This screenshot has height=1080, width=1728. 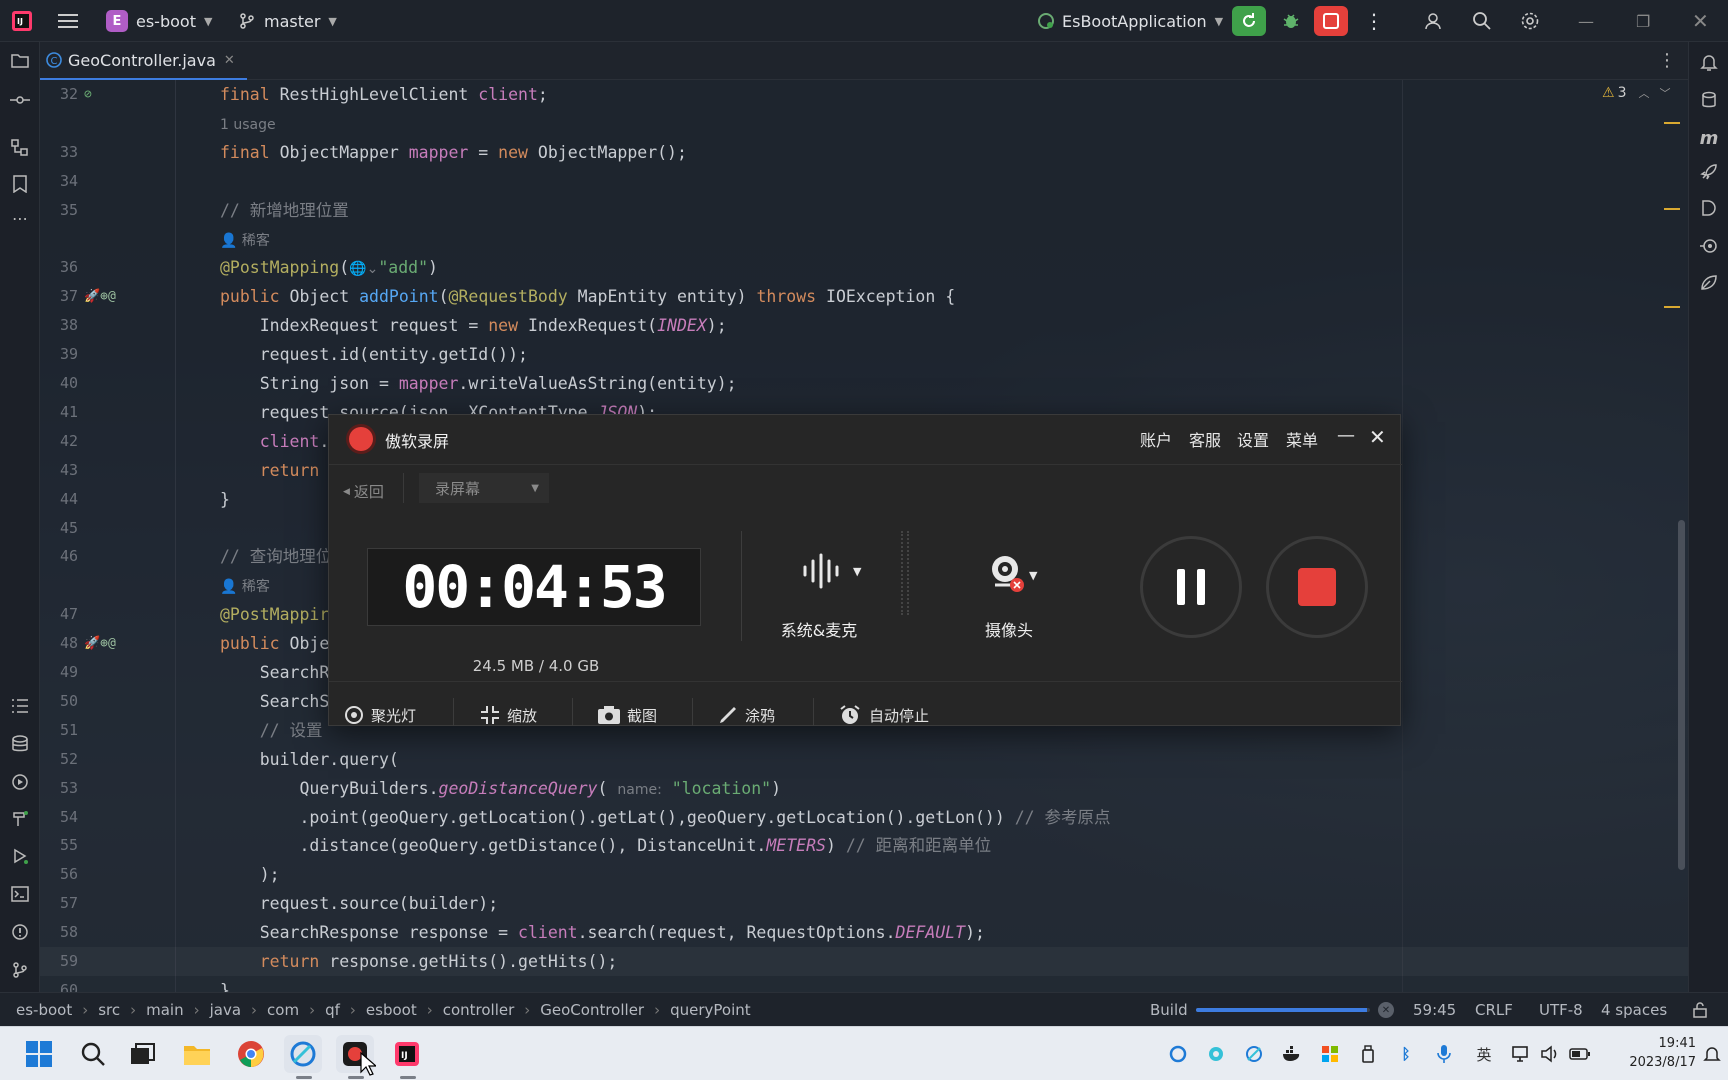 I want to click on main-menu-icon, so click(x=69, y=21).